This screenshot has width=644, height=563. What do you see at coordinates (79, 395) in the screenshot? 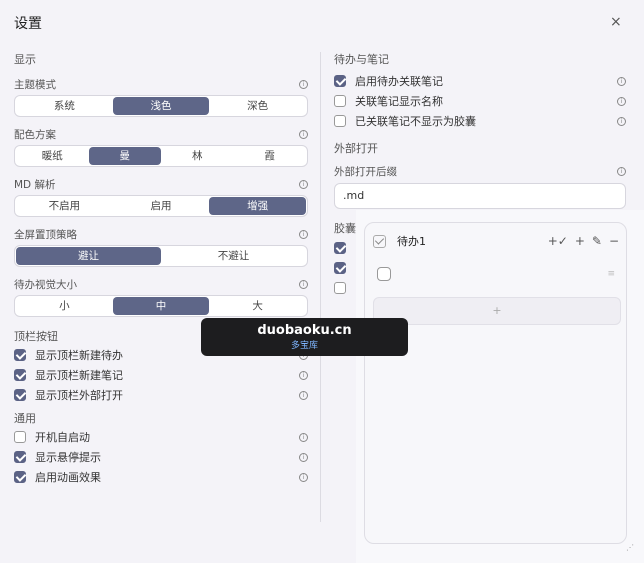
I see `topbar-external-open-label: 显示顶栏外部打开` at bounding box center [79, 395].